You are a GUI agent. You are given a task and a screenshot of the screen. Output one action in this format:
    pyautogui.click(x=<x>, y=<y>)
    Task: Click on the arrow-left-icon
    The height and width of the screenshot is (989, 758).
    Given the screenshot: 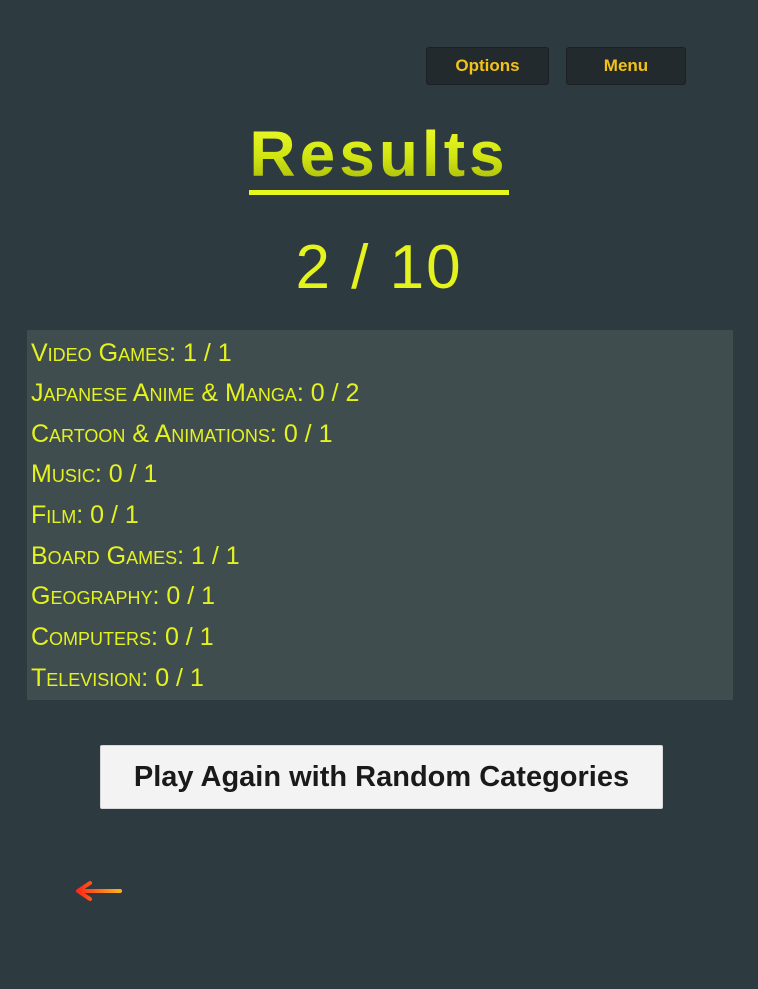 What is the action you would take?
    pyautogui.click(x=99, y=891)
    